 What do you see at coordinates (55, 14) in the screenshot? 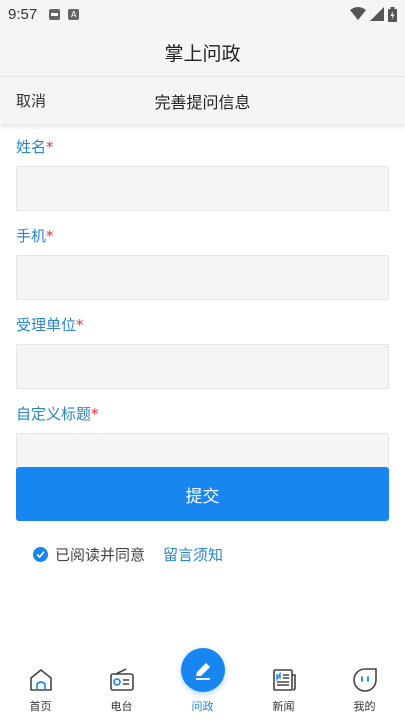
I see `notification-icon` at bounding box center [55, 14].